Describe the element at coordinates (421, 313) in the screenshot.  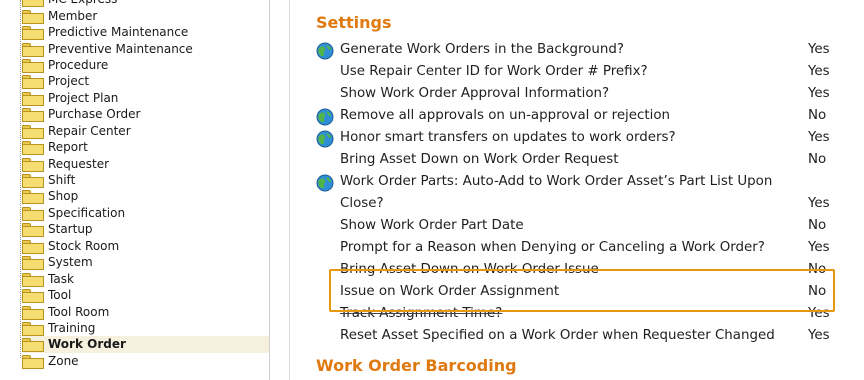
I see `setting-label: Track Assignment Time?` at that location.